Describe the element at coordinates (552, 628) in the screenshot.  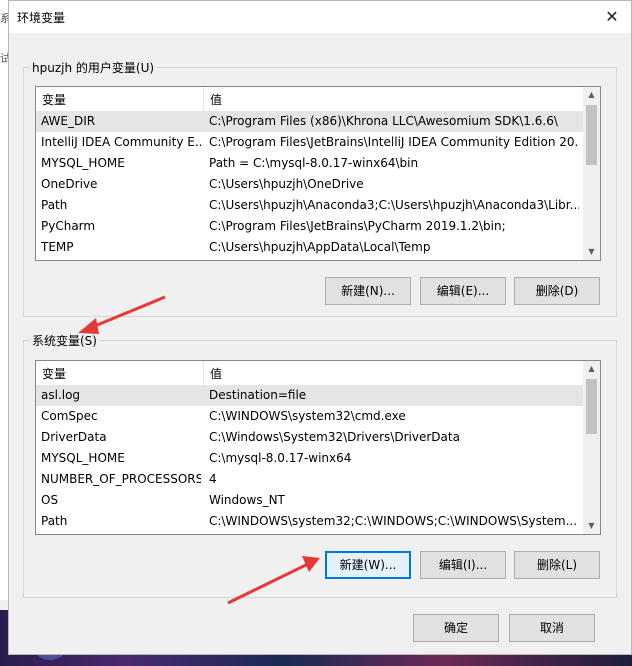
I see `cancel-button: 取消` at that location.